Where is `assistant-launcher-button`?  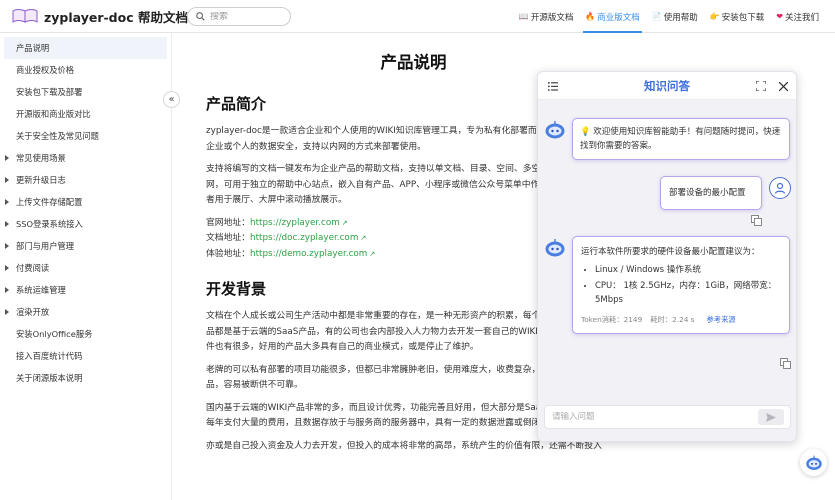
assistant-launcher-button is located at coordinates (813, 462).